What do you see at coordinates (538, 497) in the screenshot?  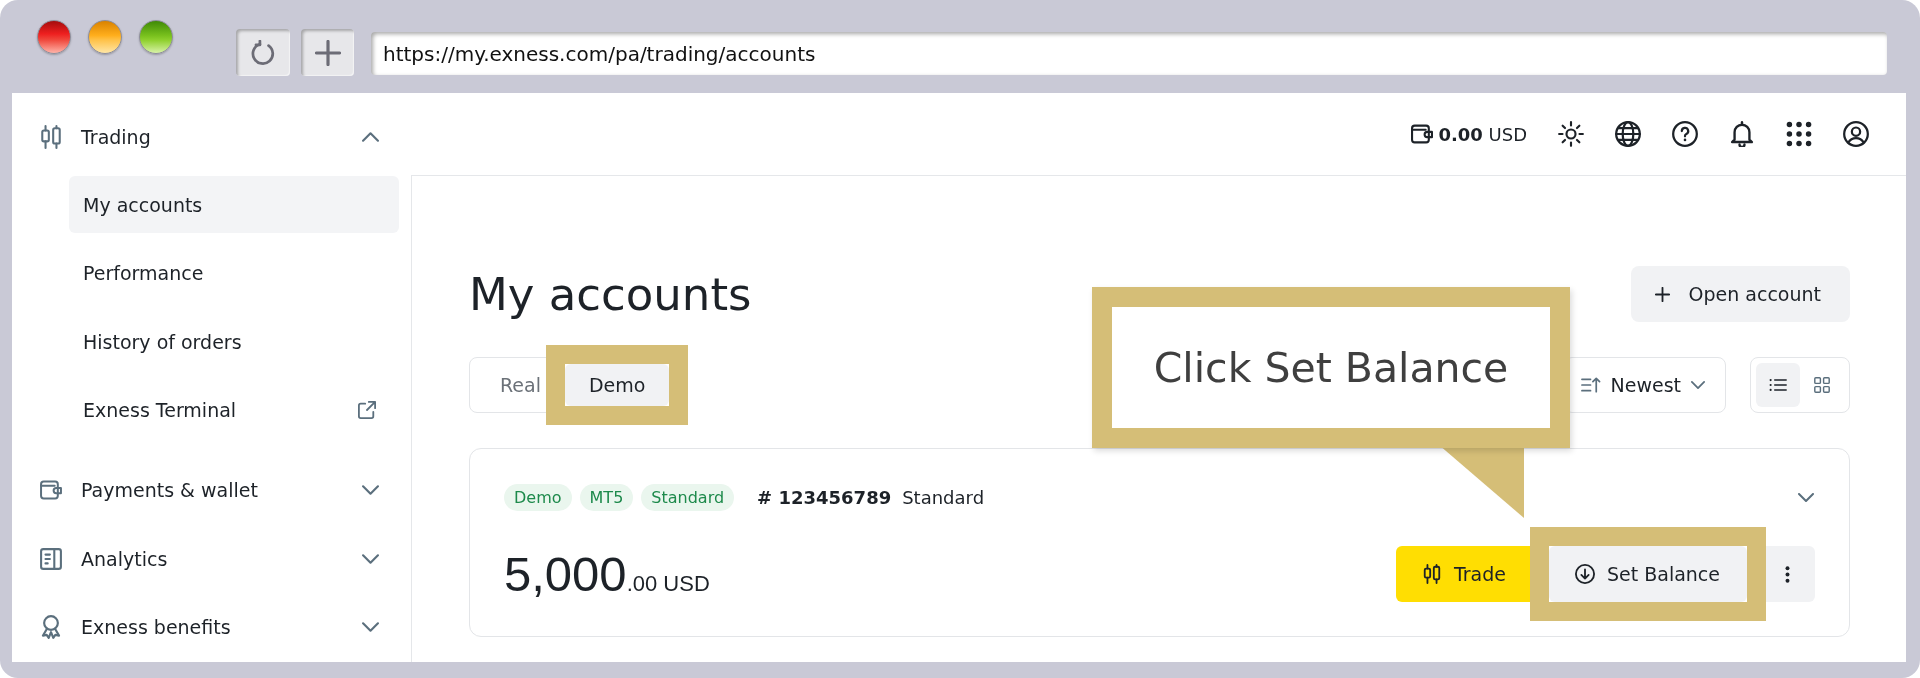 I see `account-tag: Demo` at bounding box center [538, 497].